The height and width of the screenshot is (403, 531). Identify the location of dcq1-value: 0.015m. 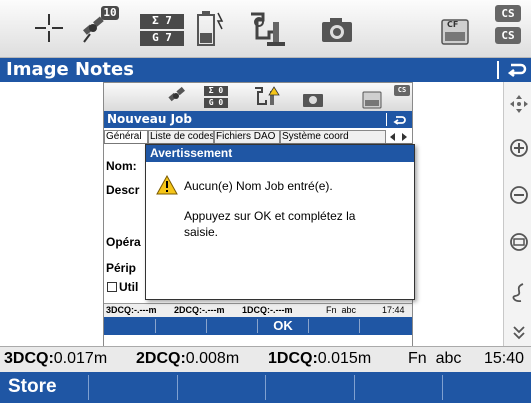
(344, 358).